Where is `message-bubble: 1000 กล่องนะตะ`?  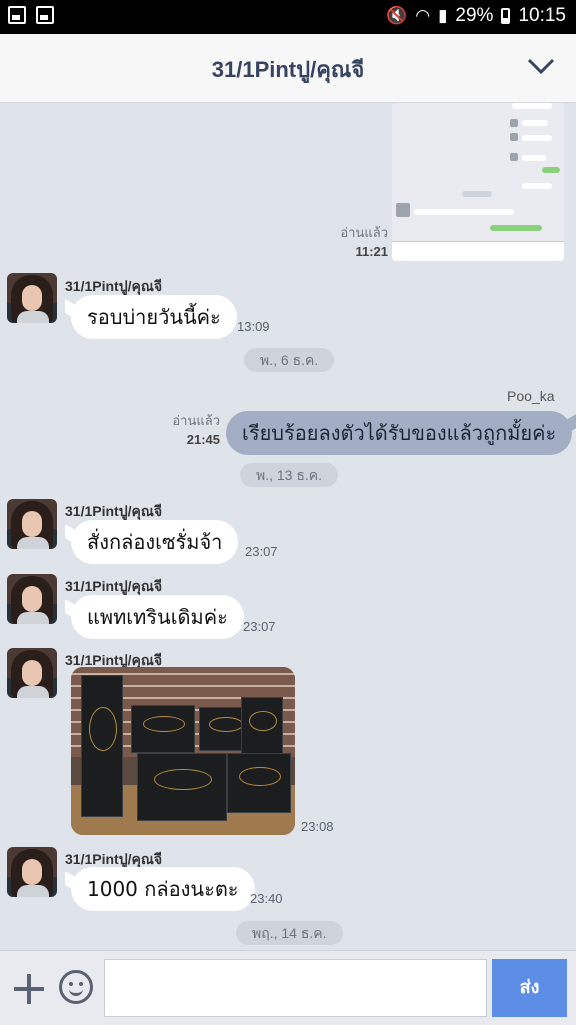 message-bubble: 1000 กล่องนะตะ is located at coordinates (163, 889).